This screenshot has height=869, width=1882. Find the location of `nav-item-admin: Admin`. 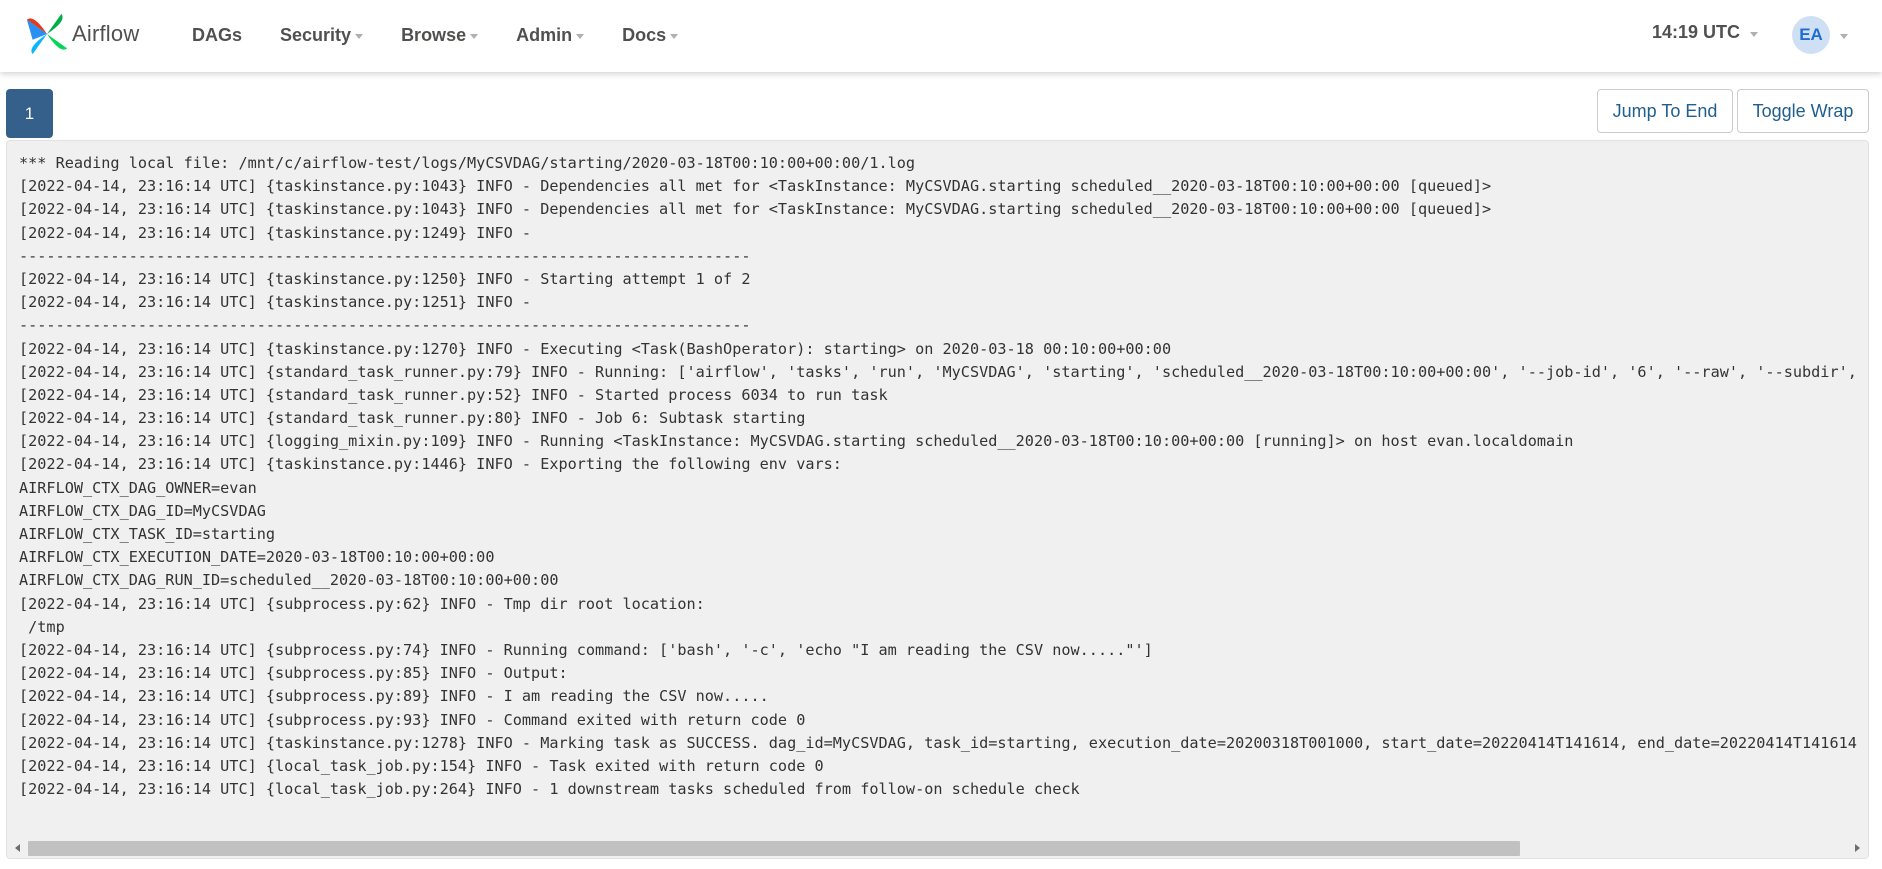

nav-item-admin: Admin is located at coordinates (550, 35).